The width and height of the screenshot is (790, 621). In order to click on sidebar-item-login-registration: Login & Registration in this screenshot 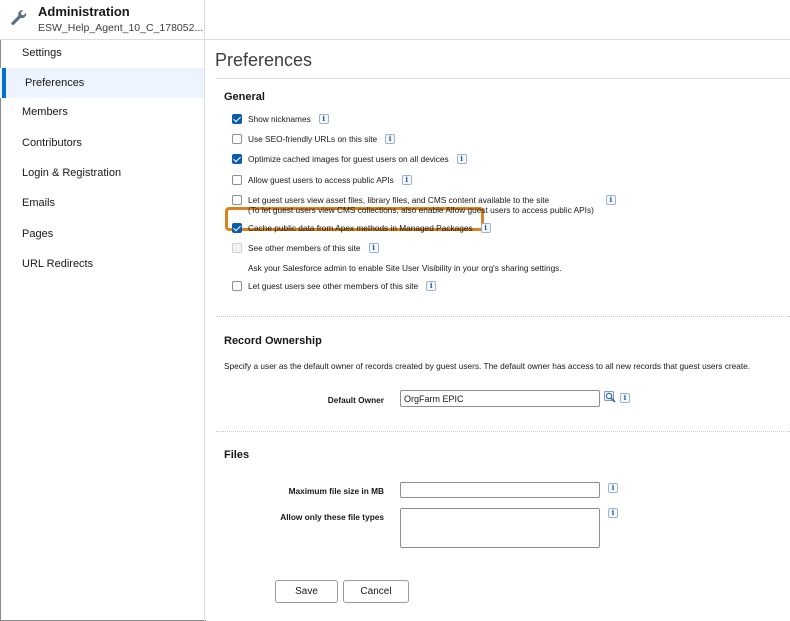, I will do `click(102, 173)`.